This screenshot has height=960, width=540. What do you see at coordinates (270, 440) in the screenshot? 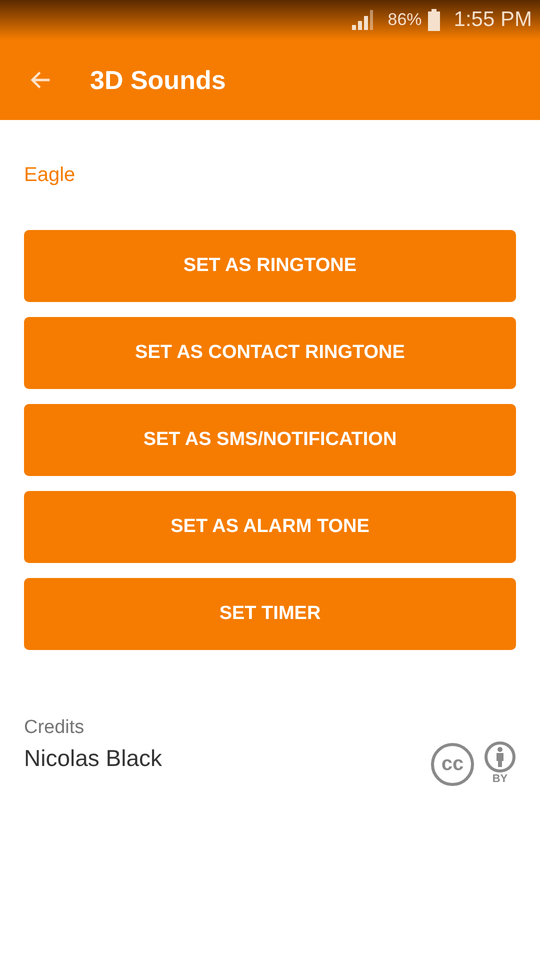
I see `action-button: SET AS SMS/NOTIFICATION` at bounding box center [270, 440].